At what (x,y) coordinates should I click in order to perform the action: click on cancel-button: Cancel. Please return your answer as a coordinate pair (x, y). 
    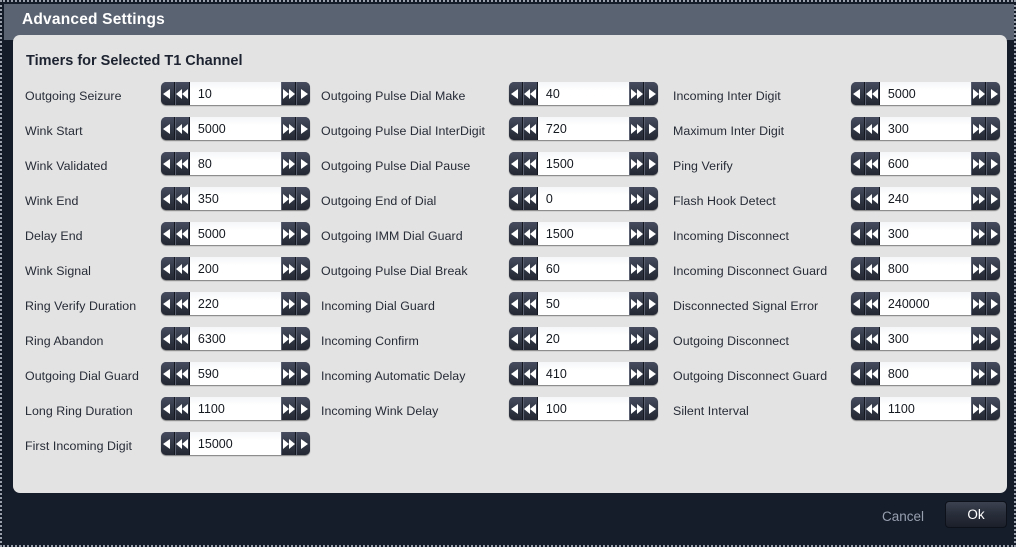
    Looking at the image, I should click on (903, 516).